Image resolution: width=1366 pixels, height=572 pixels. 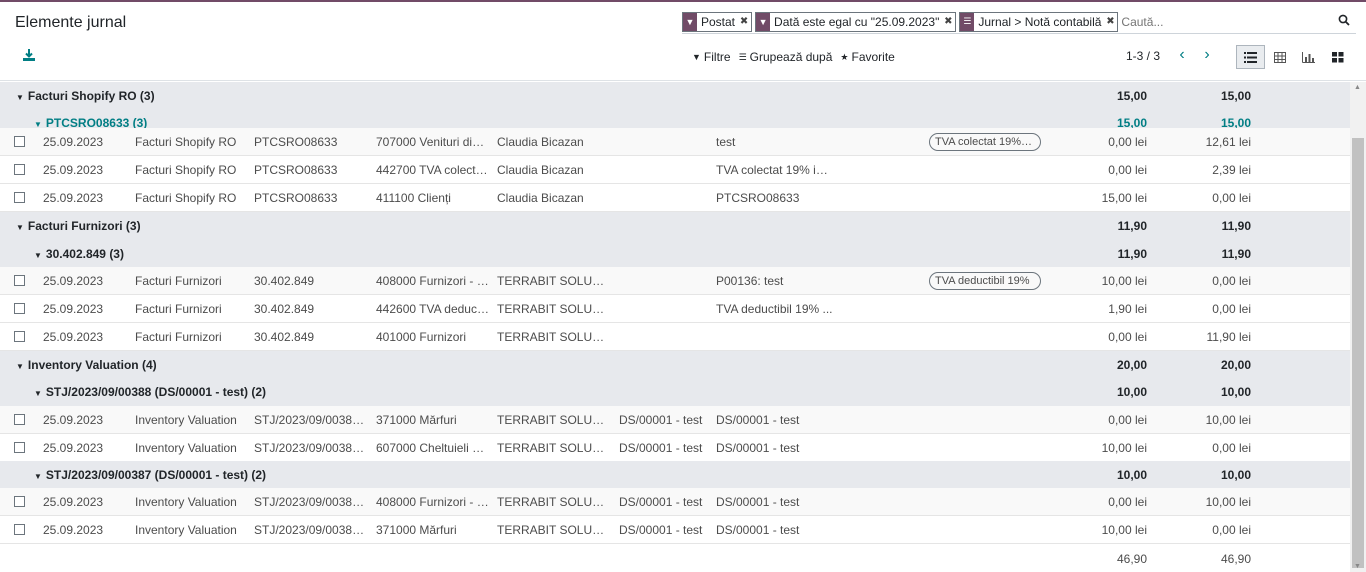 I want to click on vertical-scrollbar: ▲ ▼, so click(x=1358, y=327).